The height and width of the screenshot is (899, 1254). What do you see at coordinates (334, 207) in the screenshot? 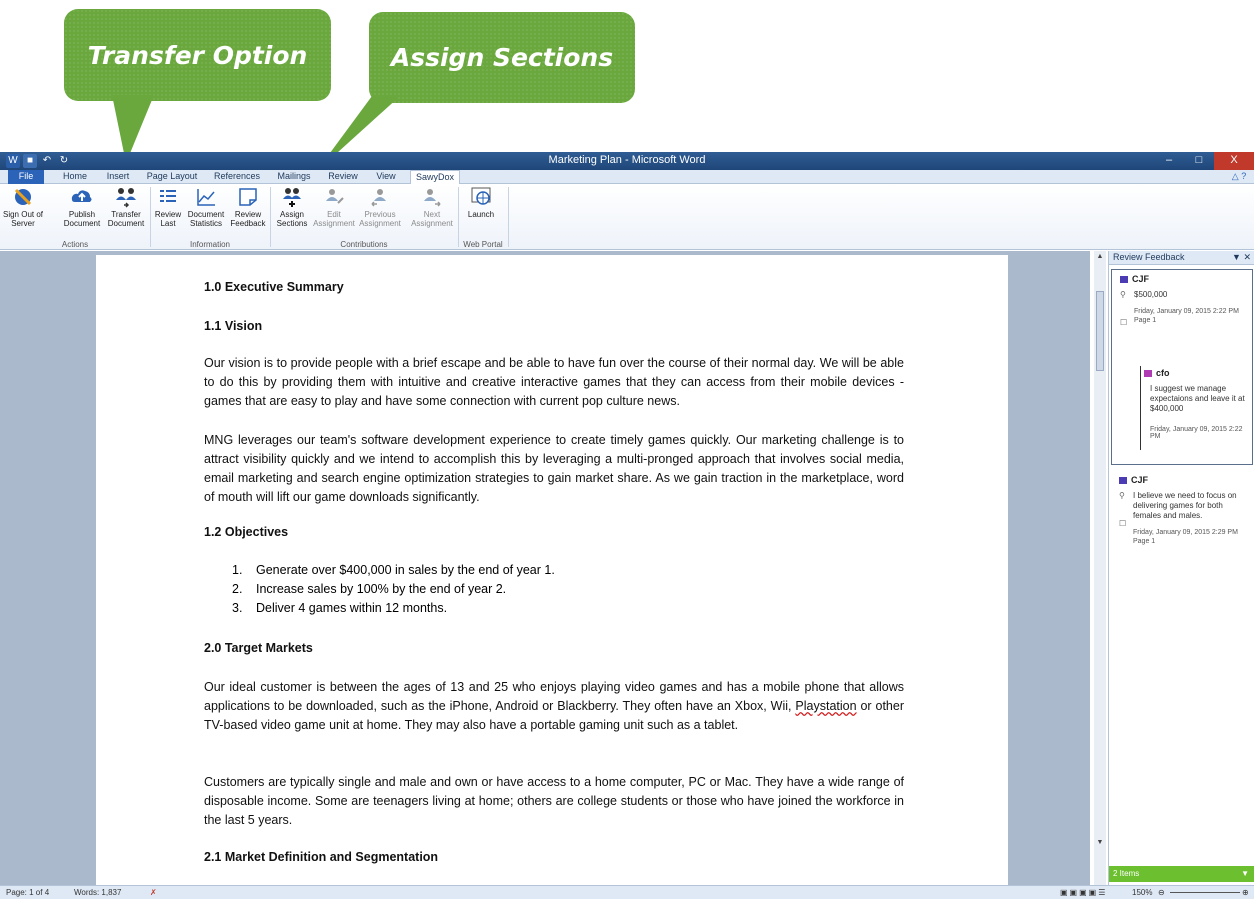
I see `edit-assignment-button: Edit Assignment` at bounding box center [334, 207].